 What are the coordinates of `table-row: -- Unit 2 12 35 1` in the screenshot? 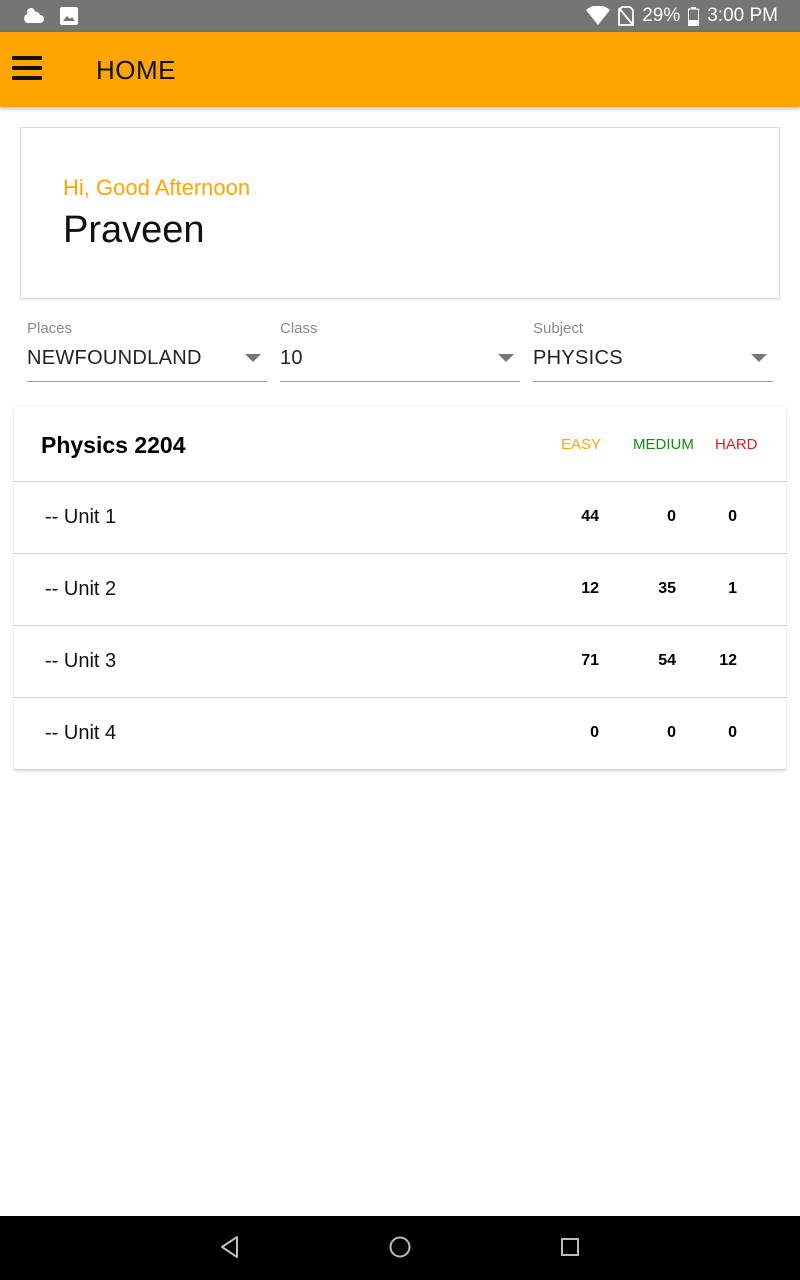 It's located at (400, 590).